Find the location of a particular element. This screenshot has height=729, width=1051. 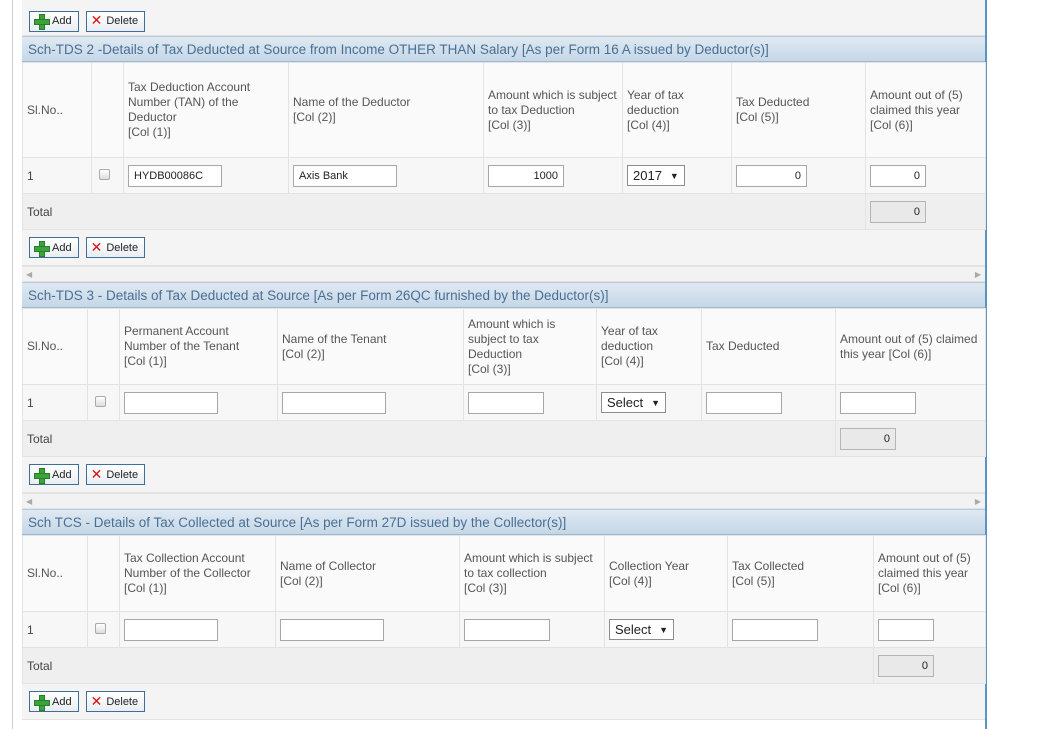

tan-input is located at coordinates (175, 175).